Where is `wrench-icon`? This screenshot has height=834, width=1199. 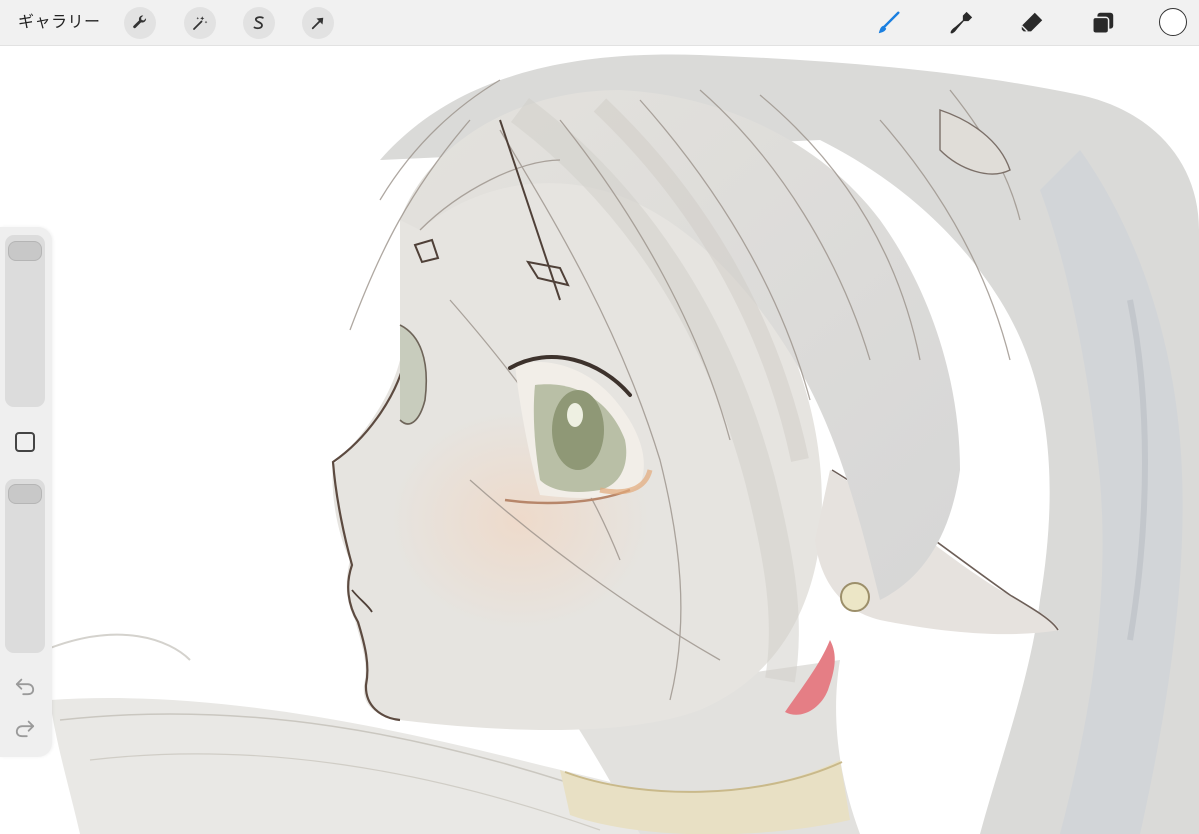 wrench-icon is located at coordinates (140, 22).